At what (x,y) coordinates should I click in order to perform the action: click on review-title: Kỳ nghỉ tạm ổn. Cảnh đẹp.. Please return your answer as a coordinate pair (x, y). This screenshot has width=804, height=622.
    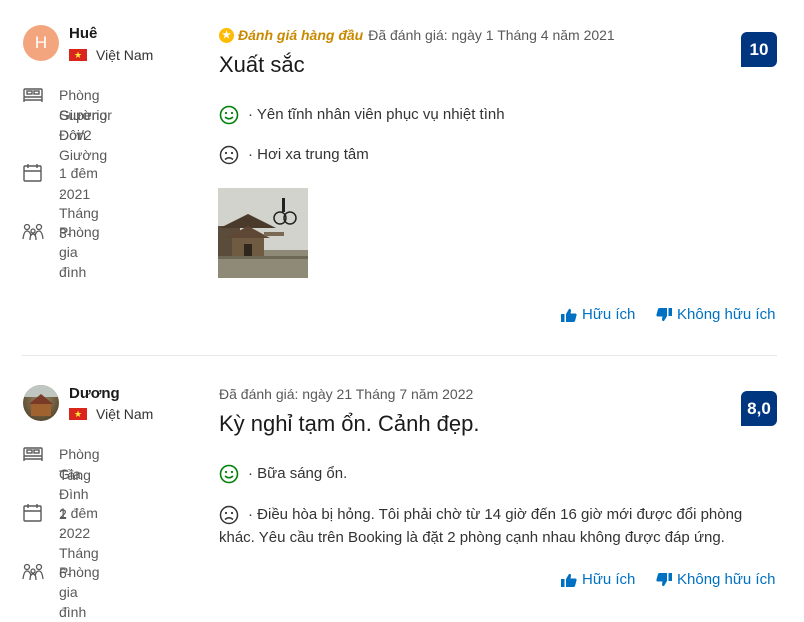
    Looking at the image, I should click on (349, 423).